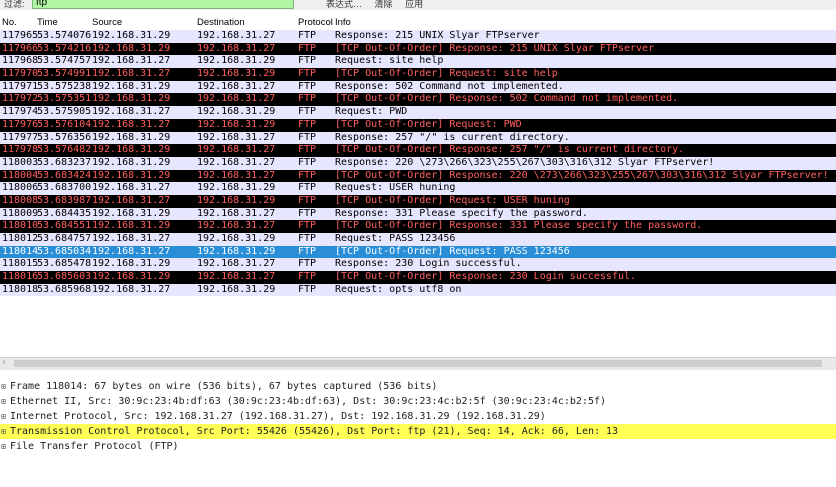  I want to click on packet-time: 53.685603, so click(64, 277).